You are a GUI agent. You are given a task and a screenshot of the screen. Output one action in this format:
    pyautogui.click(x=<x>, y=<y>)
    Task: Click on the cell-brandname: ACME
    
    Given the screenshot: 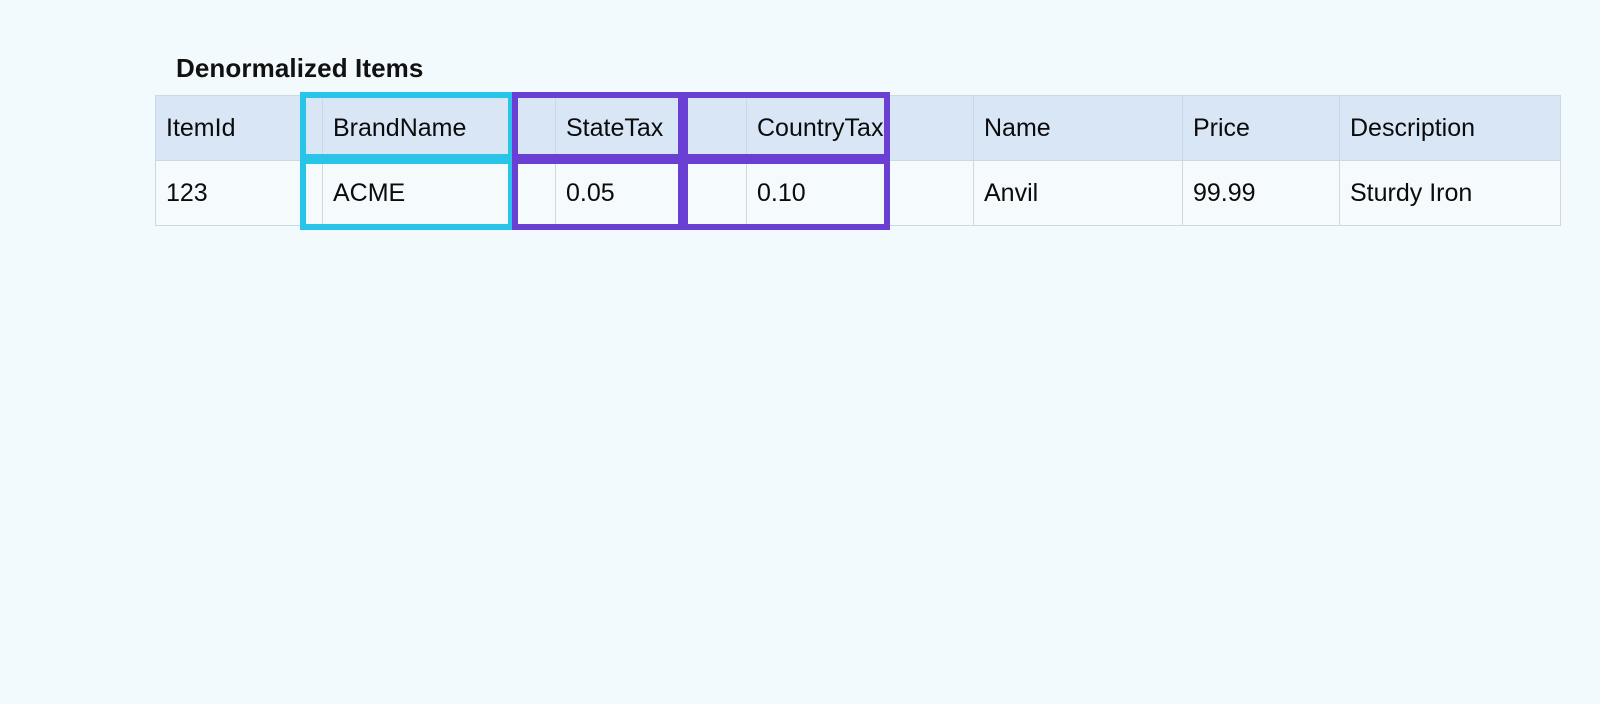 What is the action you would take?
    pyautogui.click(x=439, y=193)
    